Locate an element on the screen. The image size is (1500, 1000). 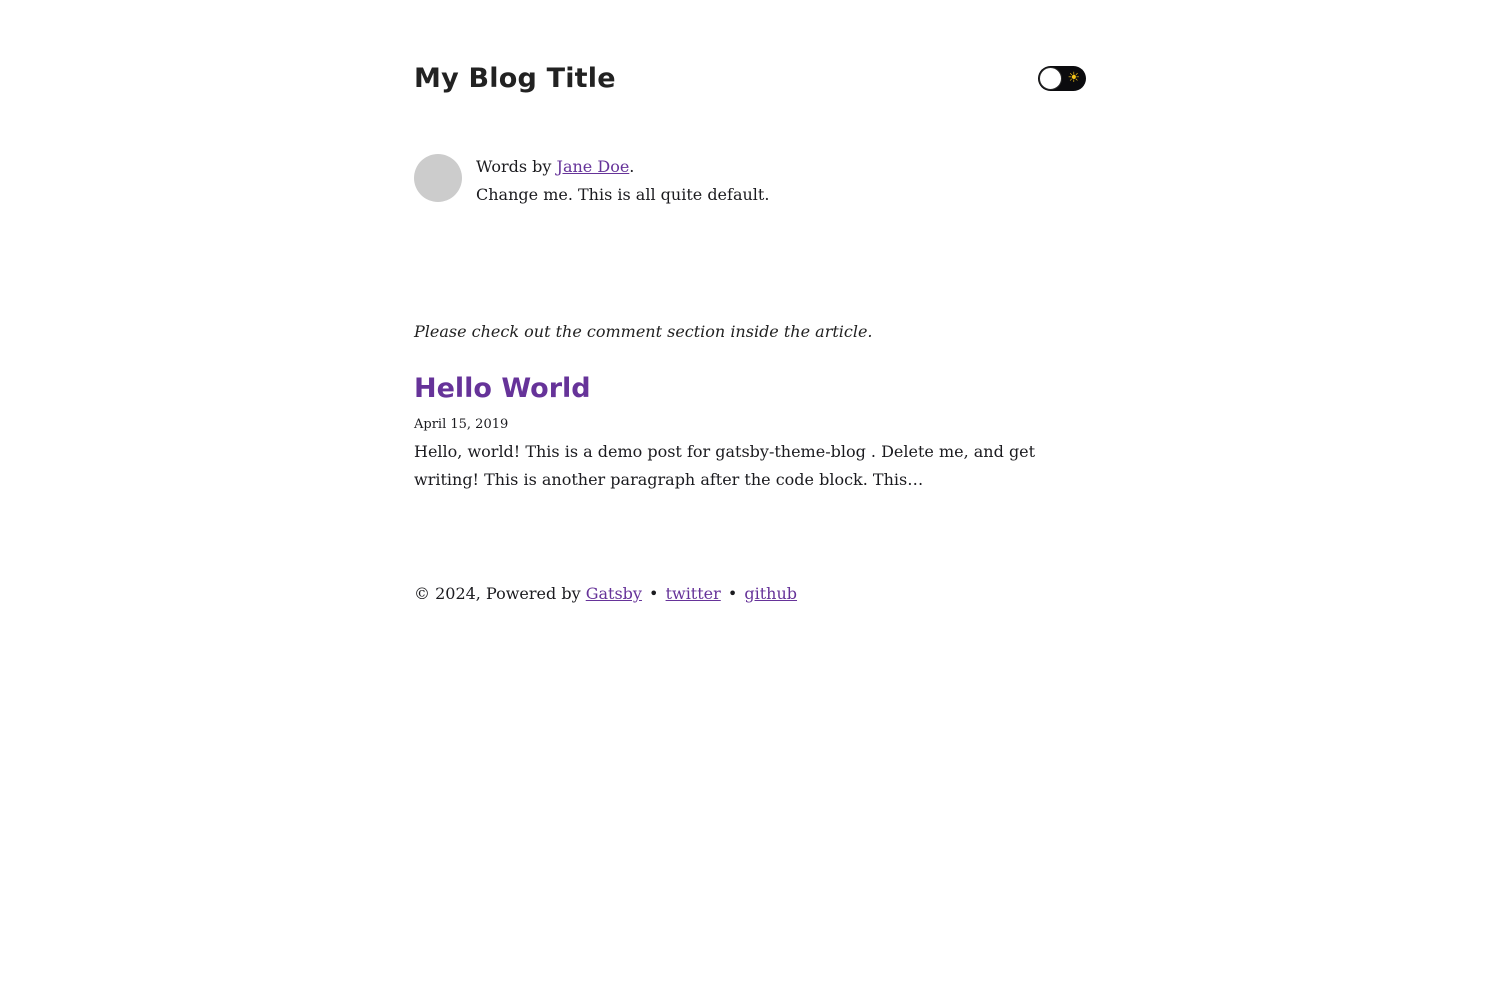
theme-toggle: ☀ is located at coordinates (1062, 78).